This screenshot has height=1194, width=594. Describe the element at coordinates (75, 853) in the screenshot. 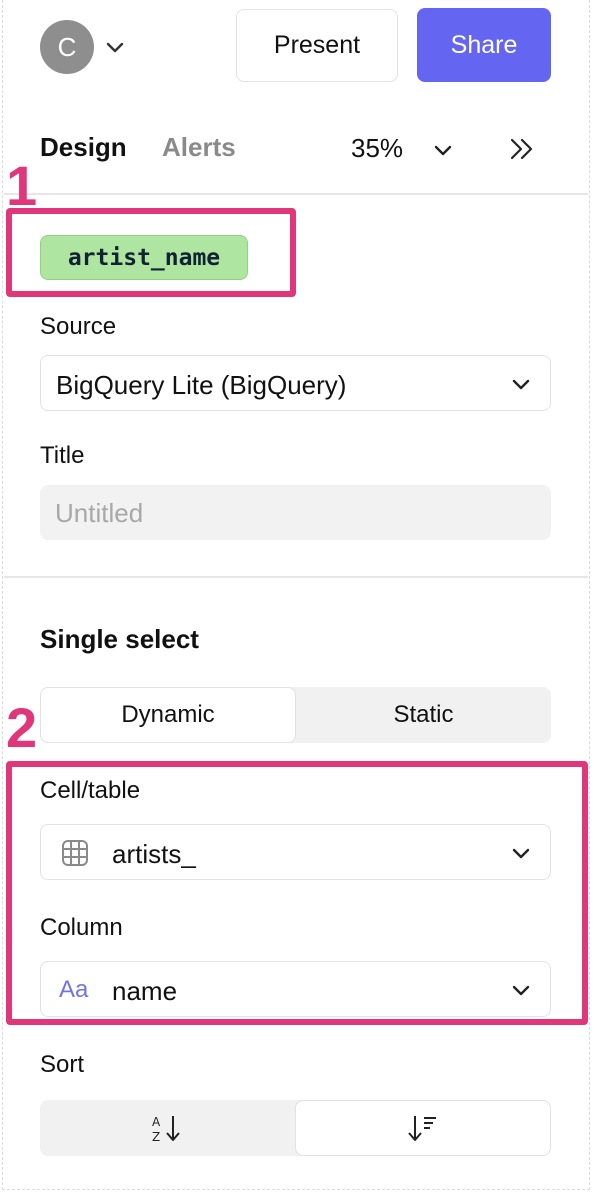

I see `table-grid-icon` at that location.